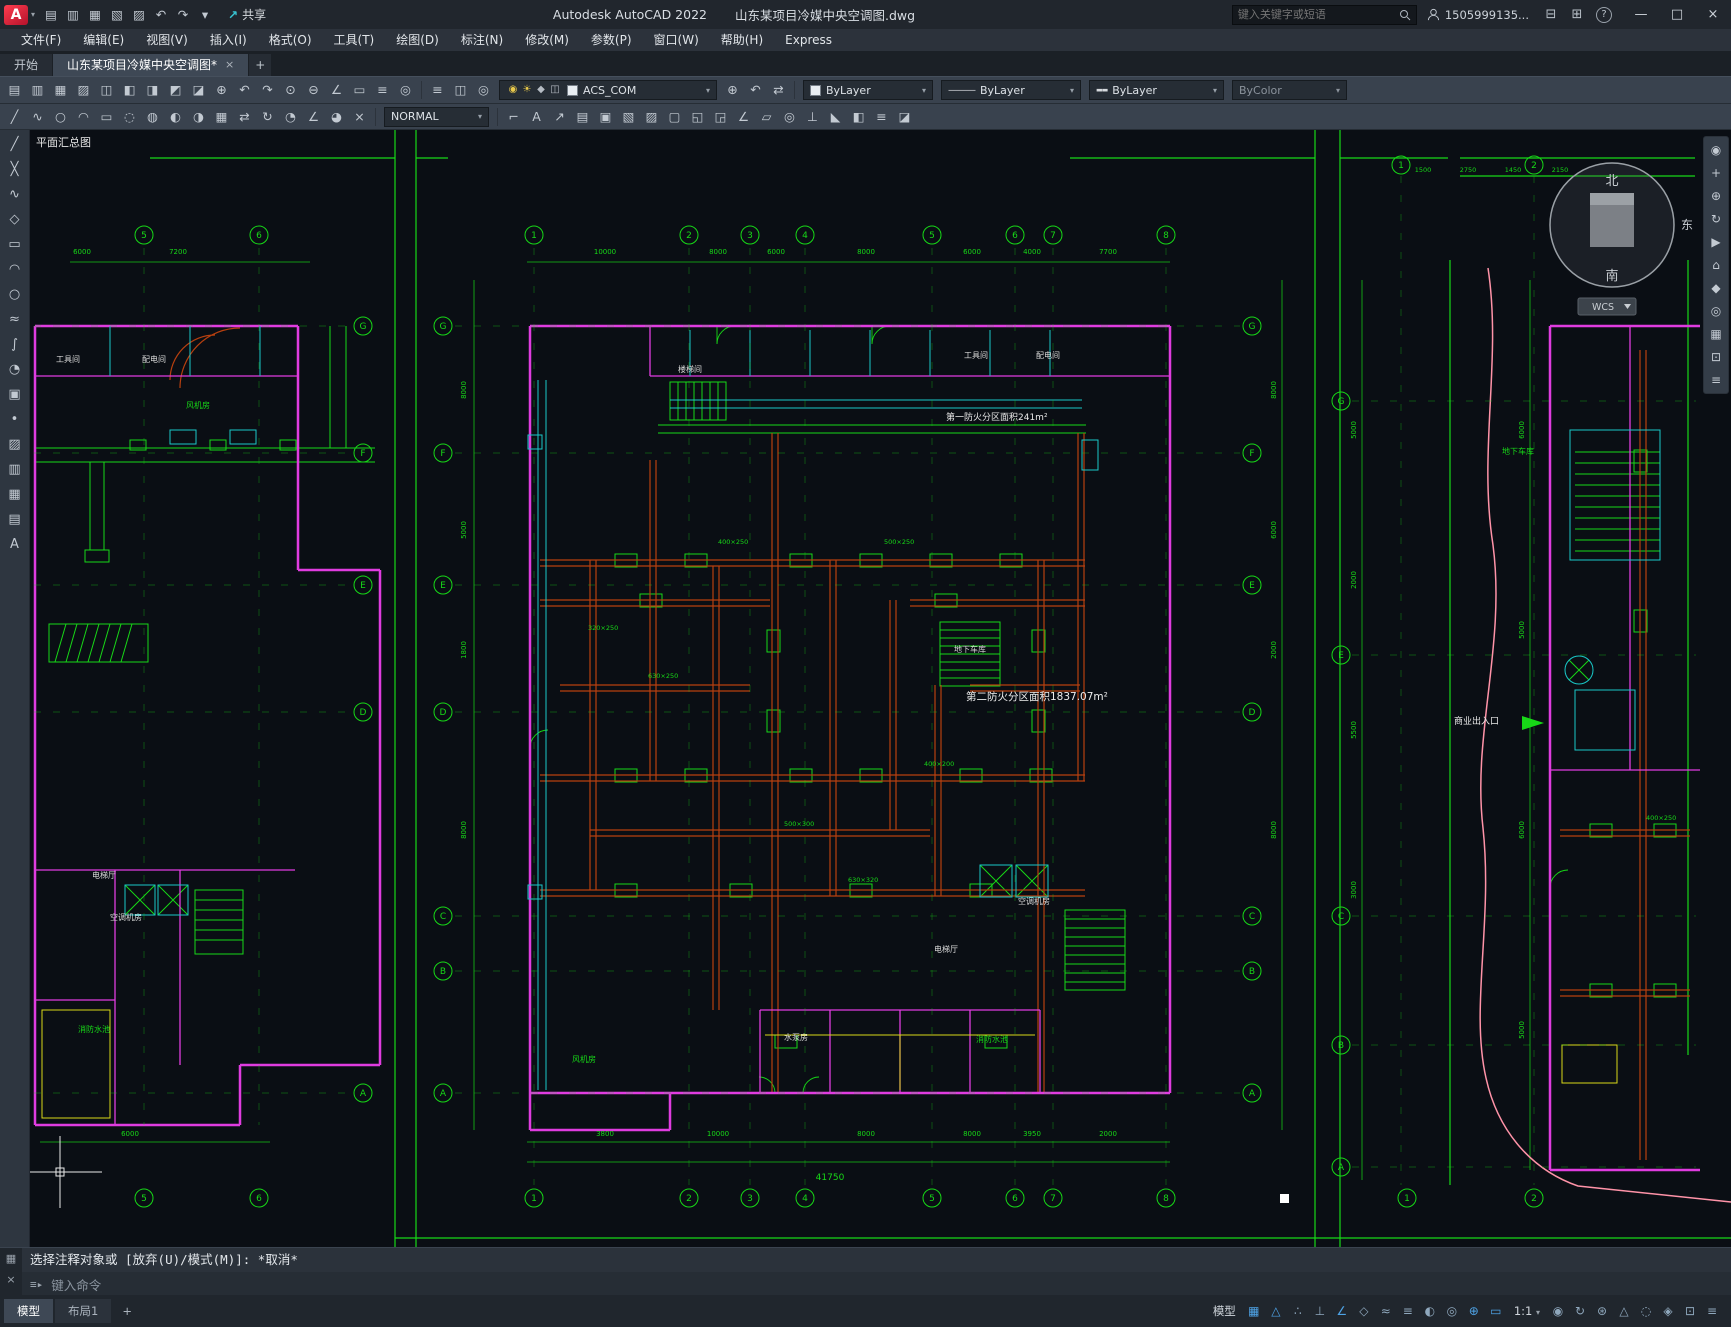  Describe the element at coordinates (1611, 276) in the screenshot. I see `compass-south-label: 南` at that location.